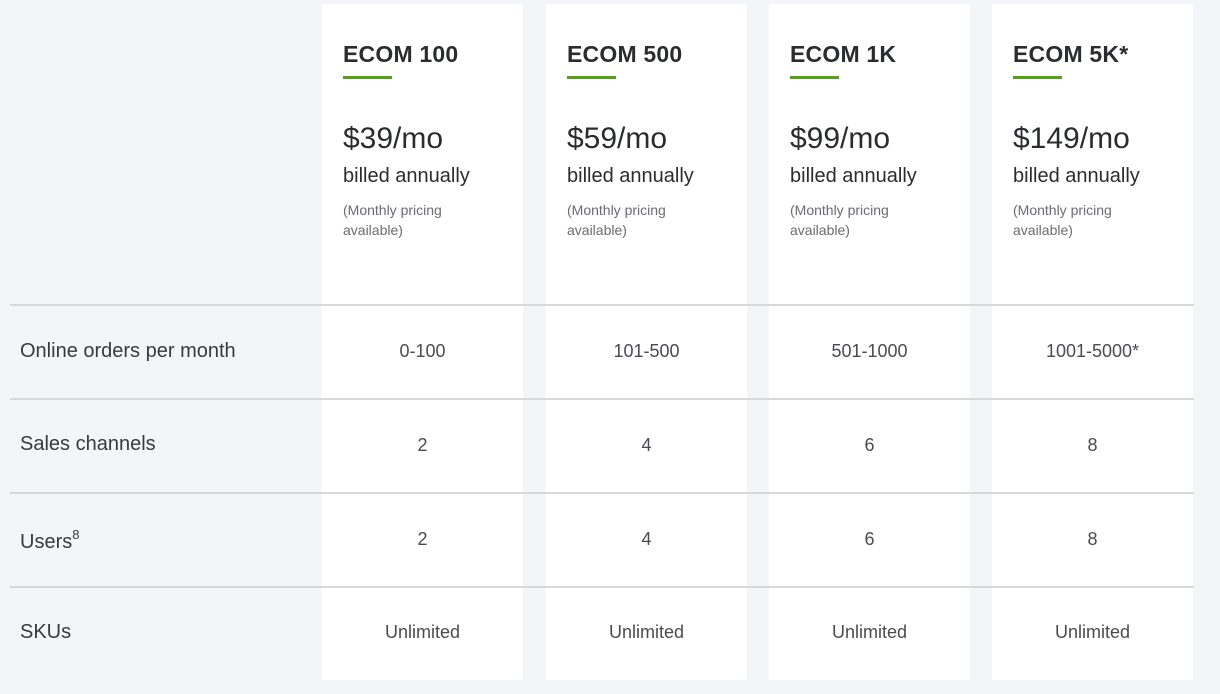 The width and height of the screenshot is (1220, 694). What do you see at coordinates (843, 54) in the screenshot?
I see `plan-name: ECOM 1K` at bounding box center [843, 54].